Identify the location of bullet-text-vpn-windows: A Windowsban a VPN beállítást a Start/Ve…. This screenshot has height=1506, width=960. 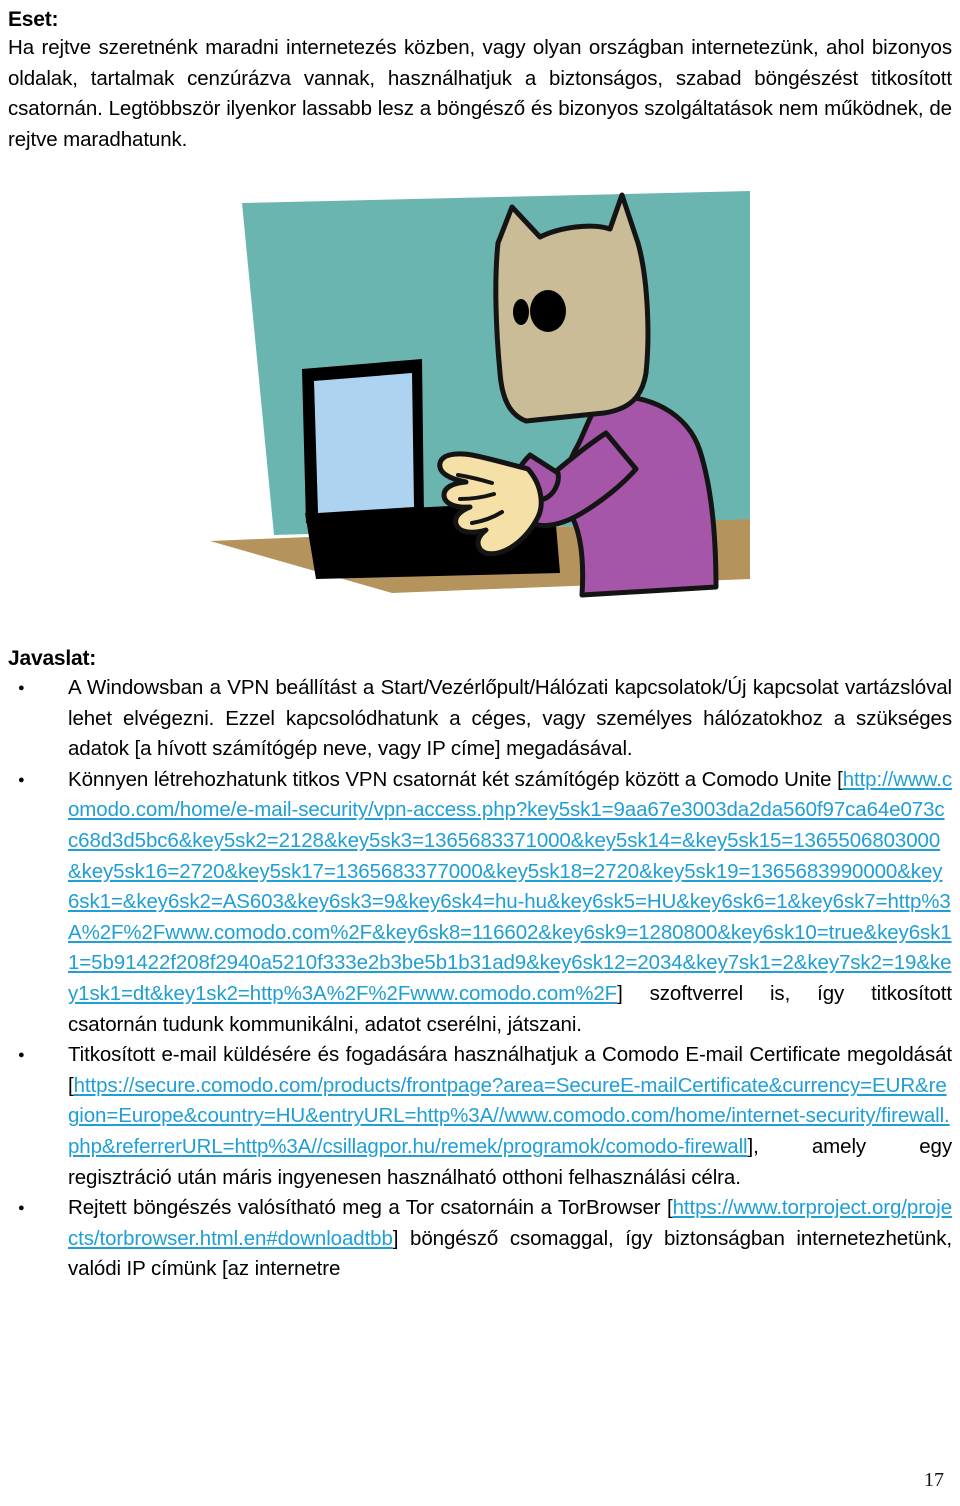
(510, 718).